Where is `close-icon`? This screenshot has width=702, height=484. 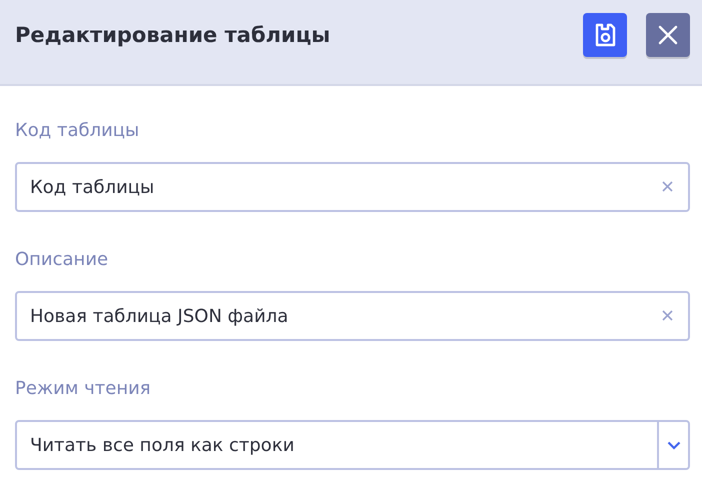 close-icon is located at coordinates (668, 35).